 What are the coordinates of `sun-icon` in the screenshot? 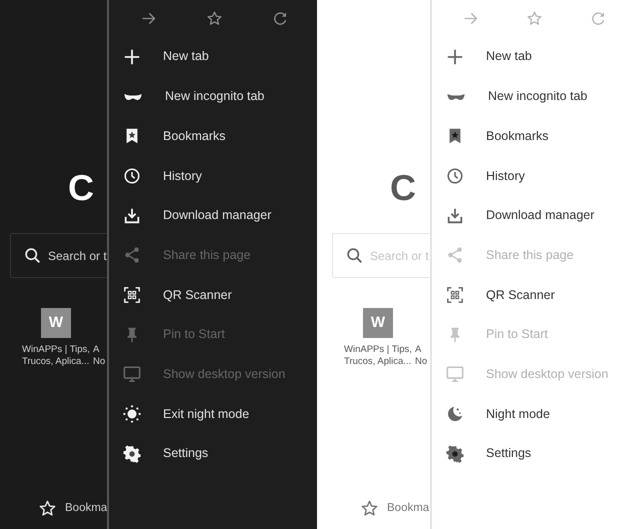 It's located at (132, 414).